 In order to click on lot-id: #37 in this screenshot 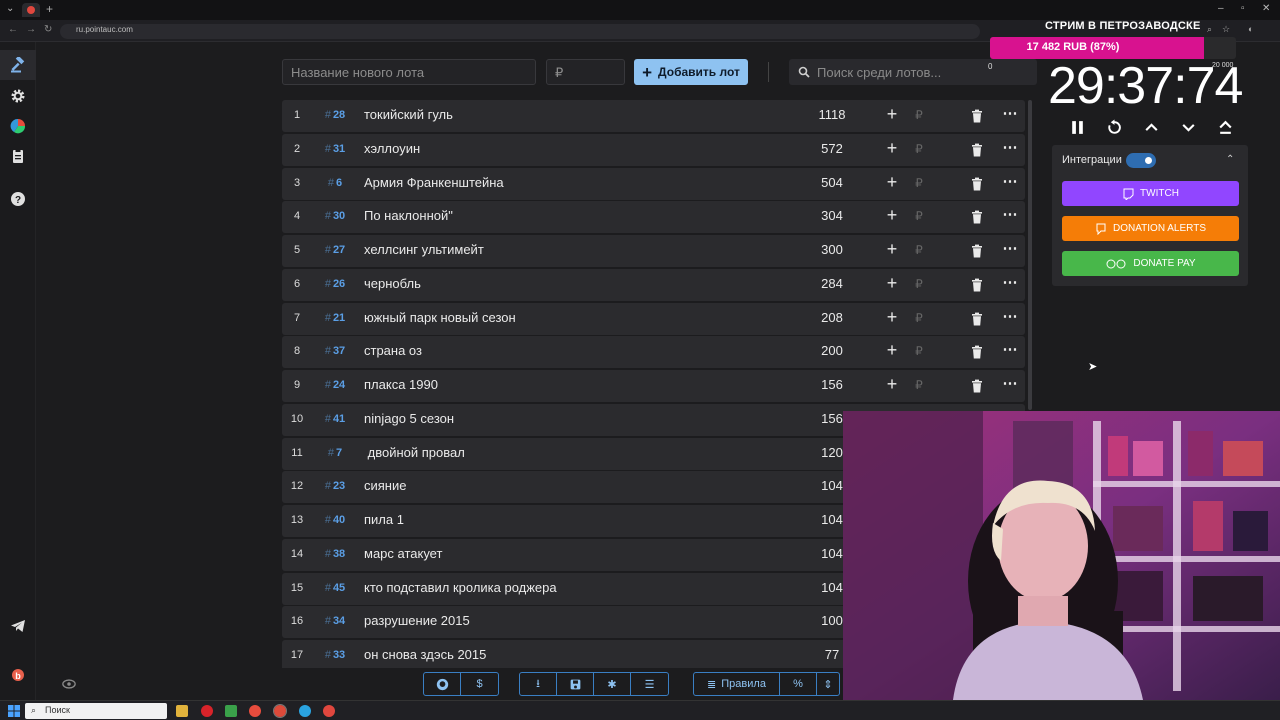, I will do `click(335, 351)`.